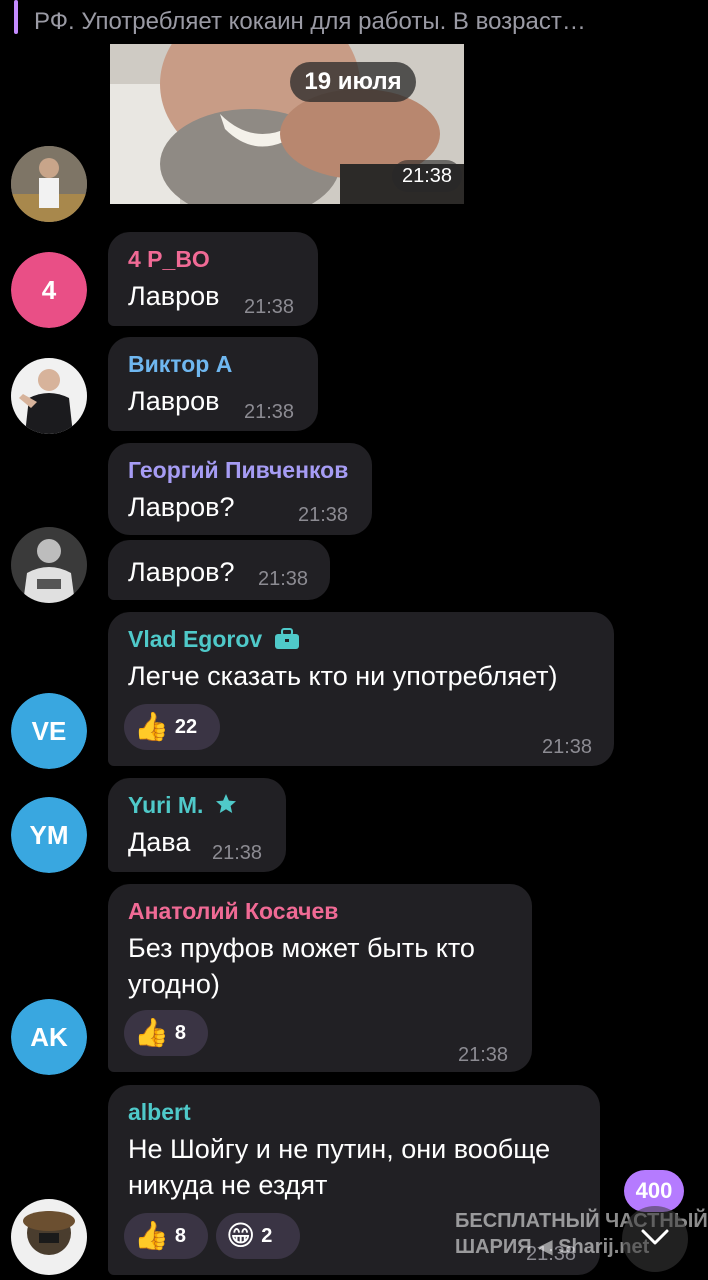 The height and width of the screenshot is (1280, 708). I want to click on avatar-initials-bg: VE, so click(49, 731).